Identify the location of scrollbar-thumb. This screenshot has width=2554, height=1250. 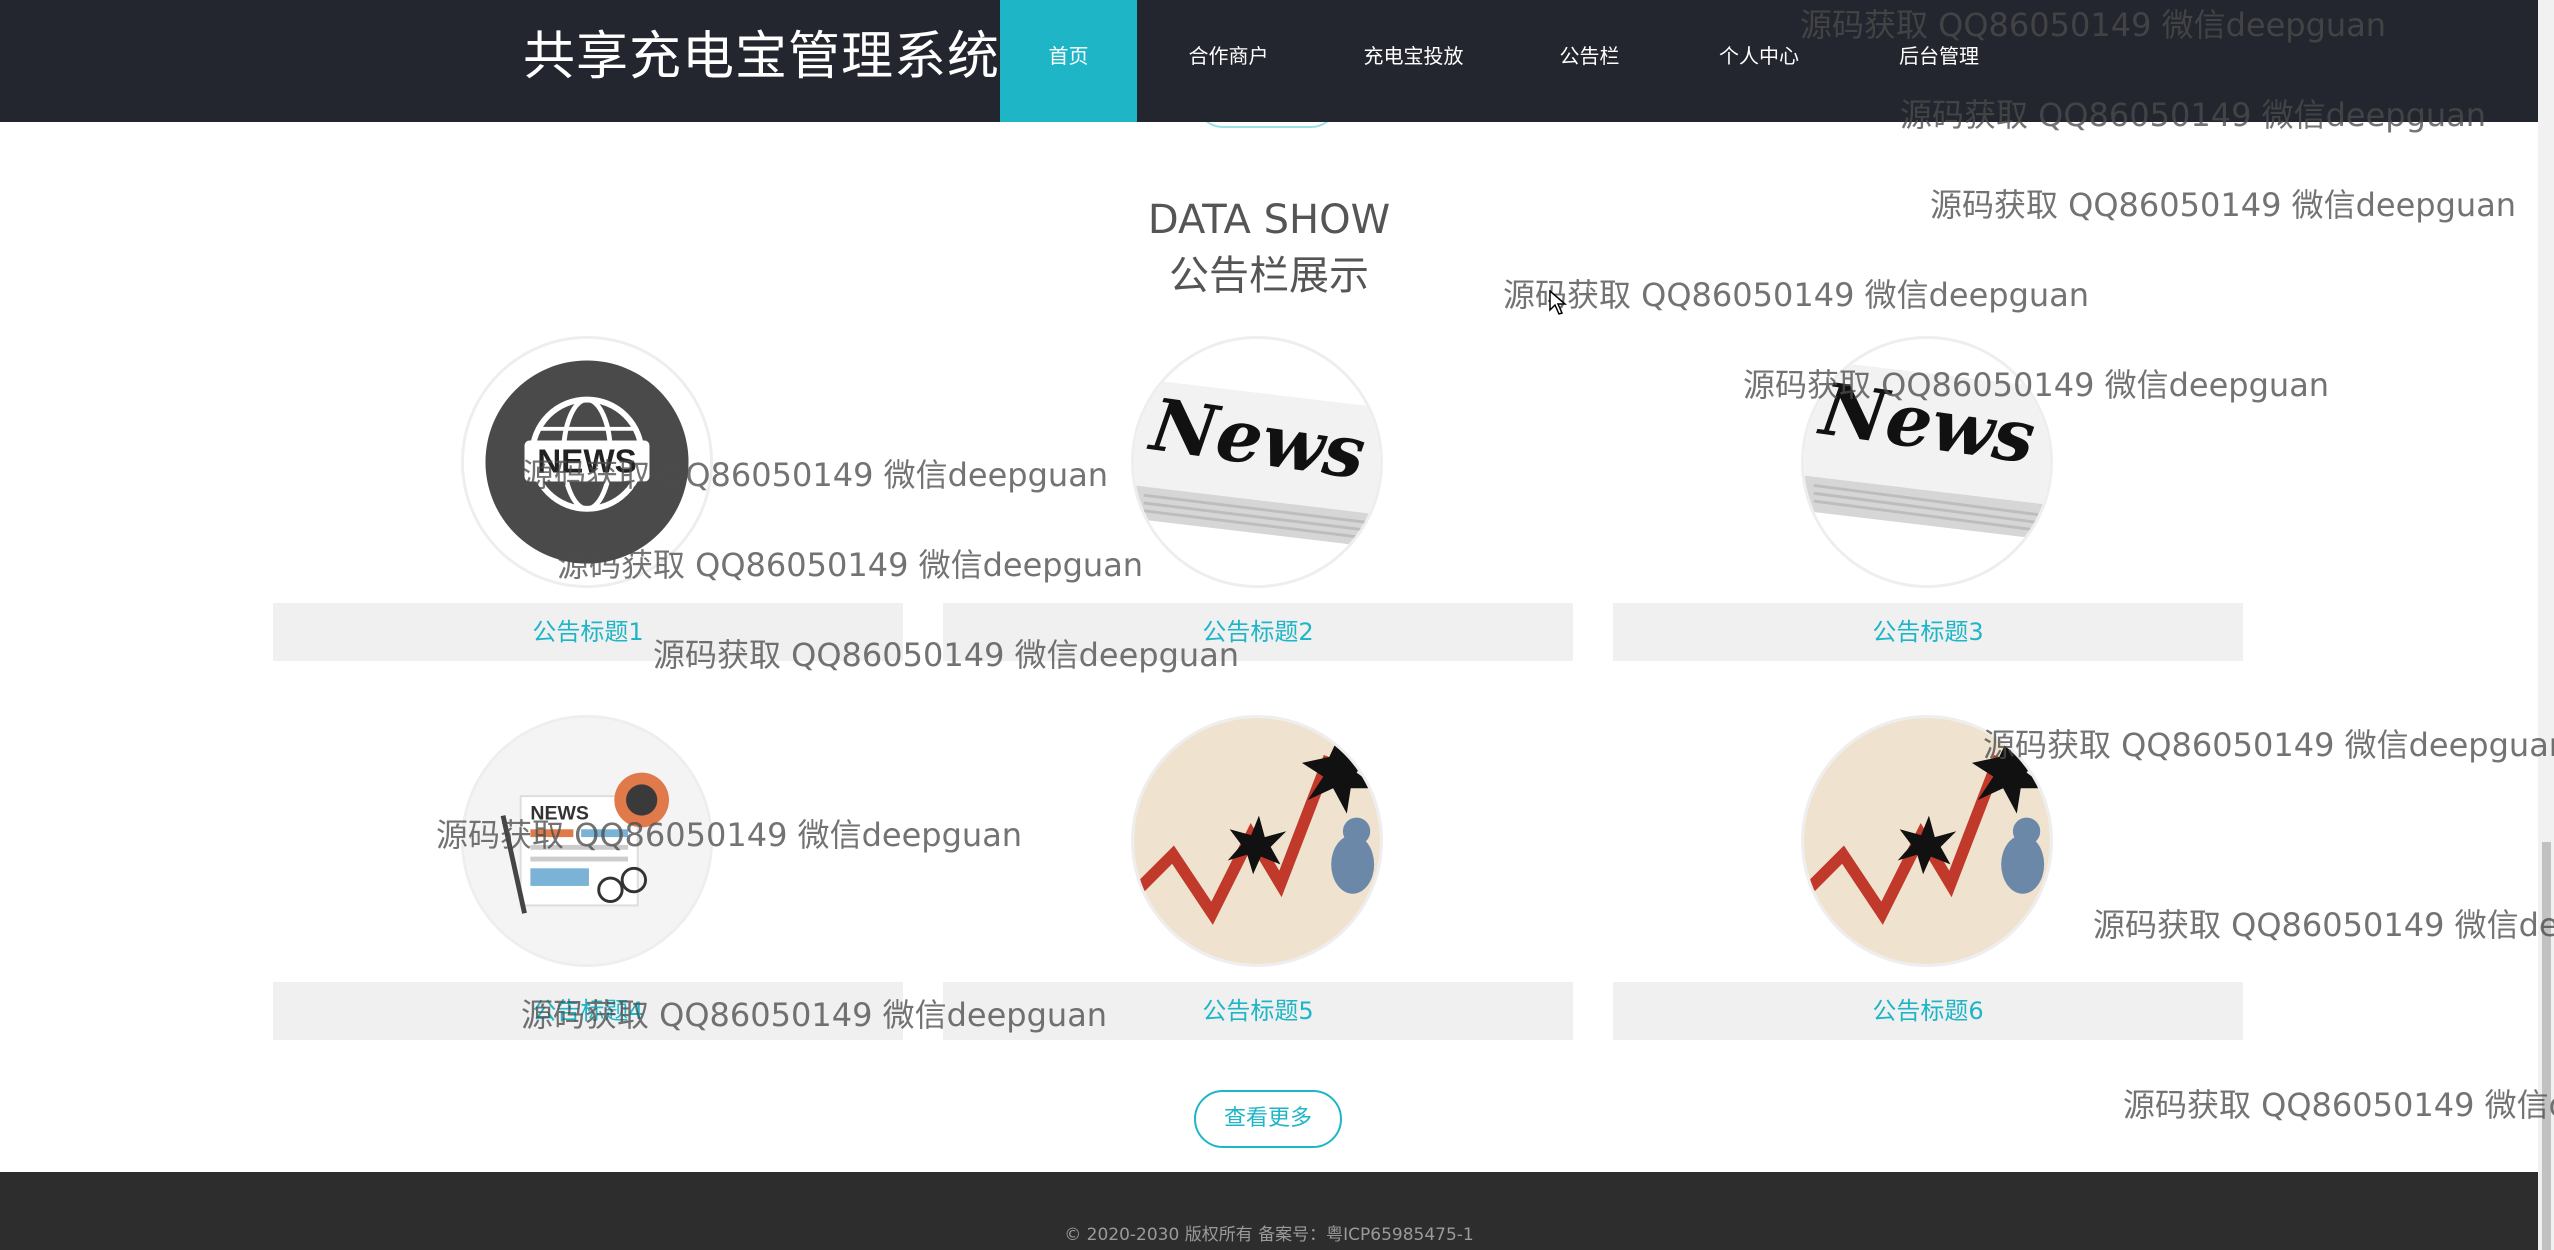
(2546, 1046).